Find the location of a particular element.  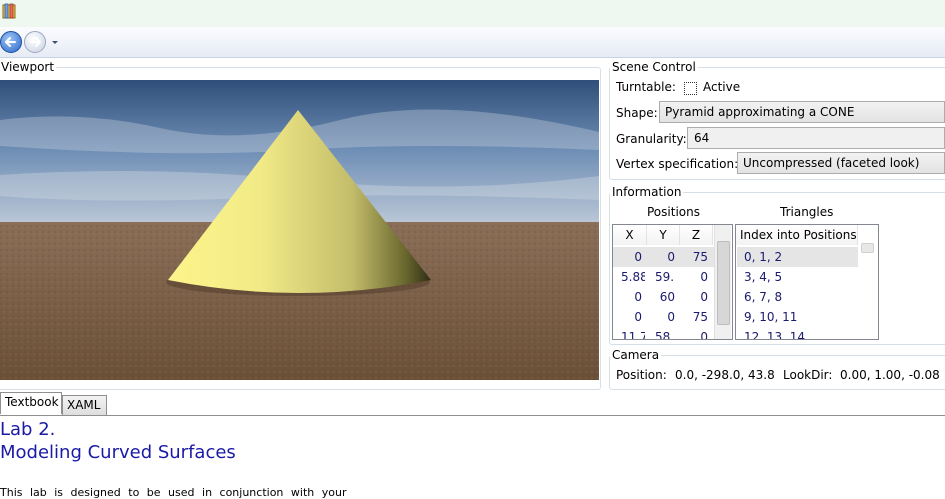

column-header-x: X is located at coordinates (630, 235).